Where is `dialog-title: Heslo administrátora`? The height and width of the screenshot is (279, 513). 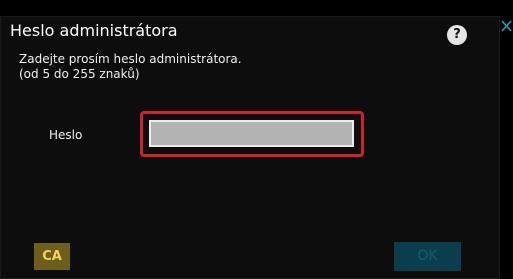 dialog-title: Heslo administrátora is located at coordinates (94, 30).